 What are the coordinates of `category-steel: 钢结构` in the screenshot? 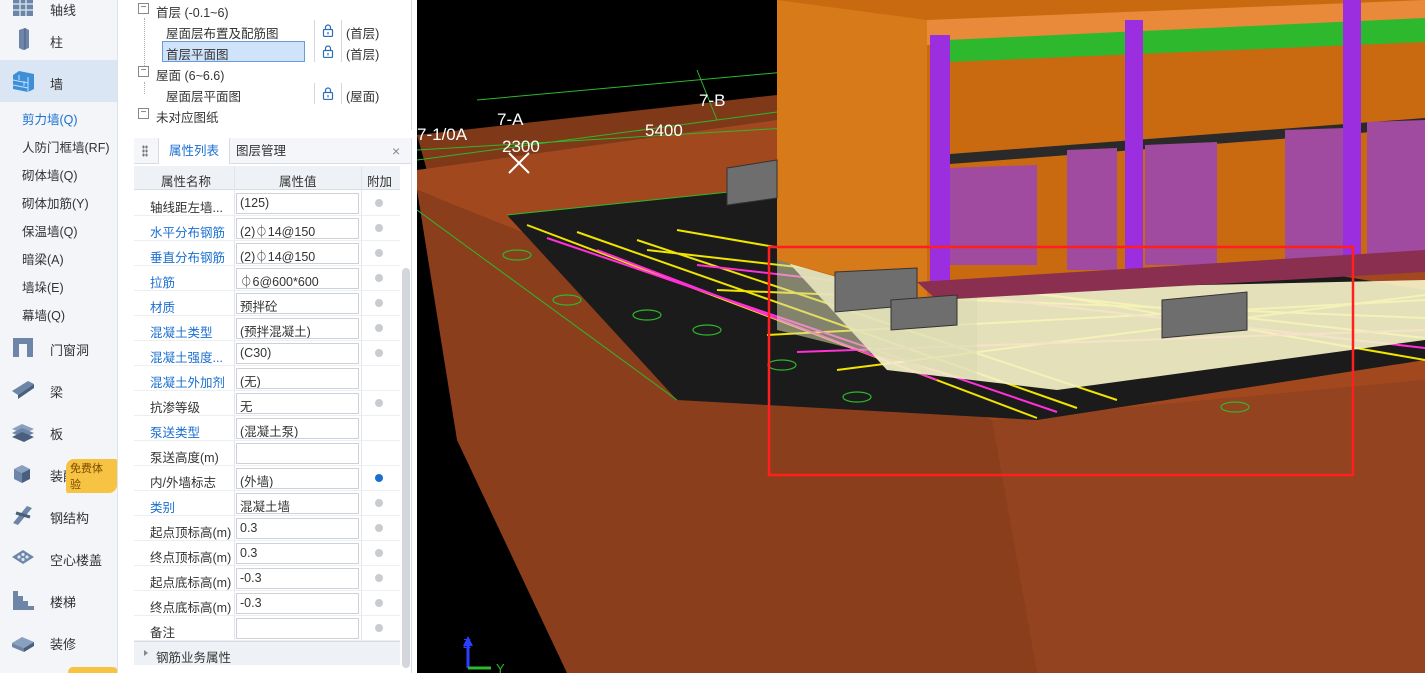 It's located at (58, 515).